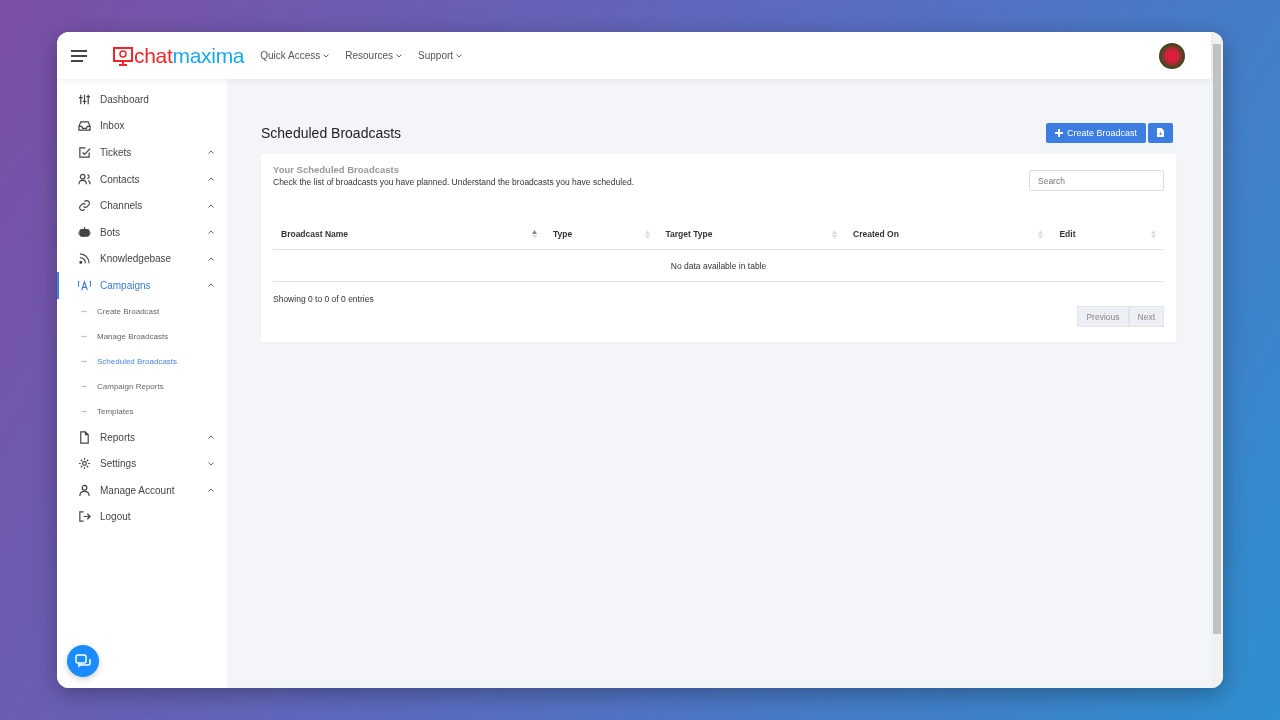 This screenshot has width=1280, height=720. I want to click on sidebar-item: Settings, so click(142, 463).